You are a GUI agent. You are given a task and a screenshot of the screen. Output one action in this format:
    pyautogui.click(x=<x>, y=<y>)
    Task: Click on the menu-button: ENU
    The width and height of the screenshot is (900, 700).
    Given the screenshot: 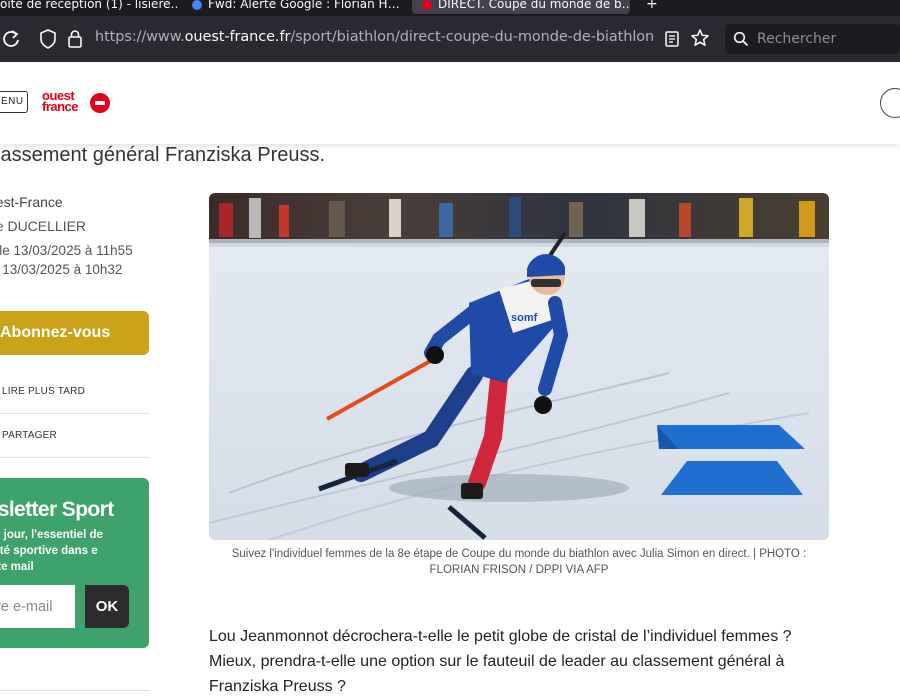 What is the action you would take?
    pyautogui.click(x=14, y=102)
    